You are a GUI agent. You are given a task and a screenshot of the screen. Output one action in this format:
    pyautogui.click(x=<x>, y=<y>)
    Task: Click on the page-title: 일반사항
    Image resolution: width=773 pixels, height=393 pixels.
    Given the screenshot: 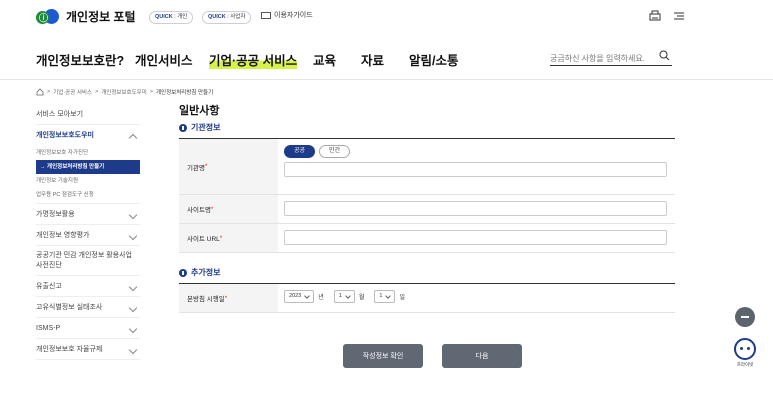 What is the action you would take?
    pyautogui.click(x=199, y=111)
    